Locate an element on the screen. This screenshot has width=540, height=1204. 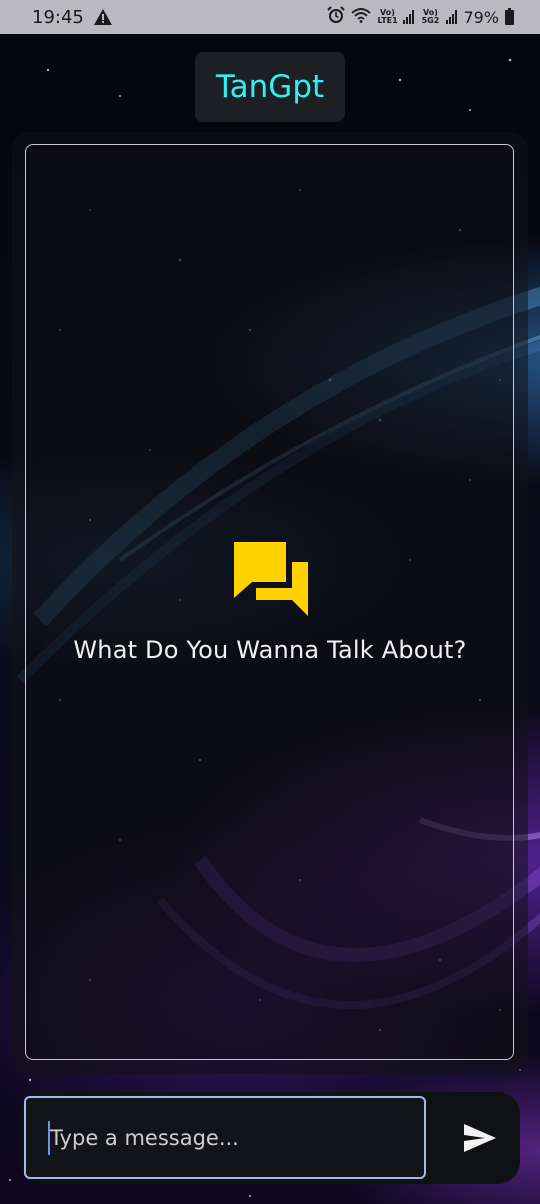
network-2-label: Vo) 5G2 is located at coordinates (430, 16).